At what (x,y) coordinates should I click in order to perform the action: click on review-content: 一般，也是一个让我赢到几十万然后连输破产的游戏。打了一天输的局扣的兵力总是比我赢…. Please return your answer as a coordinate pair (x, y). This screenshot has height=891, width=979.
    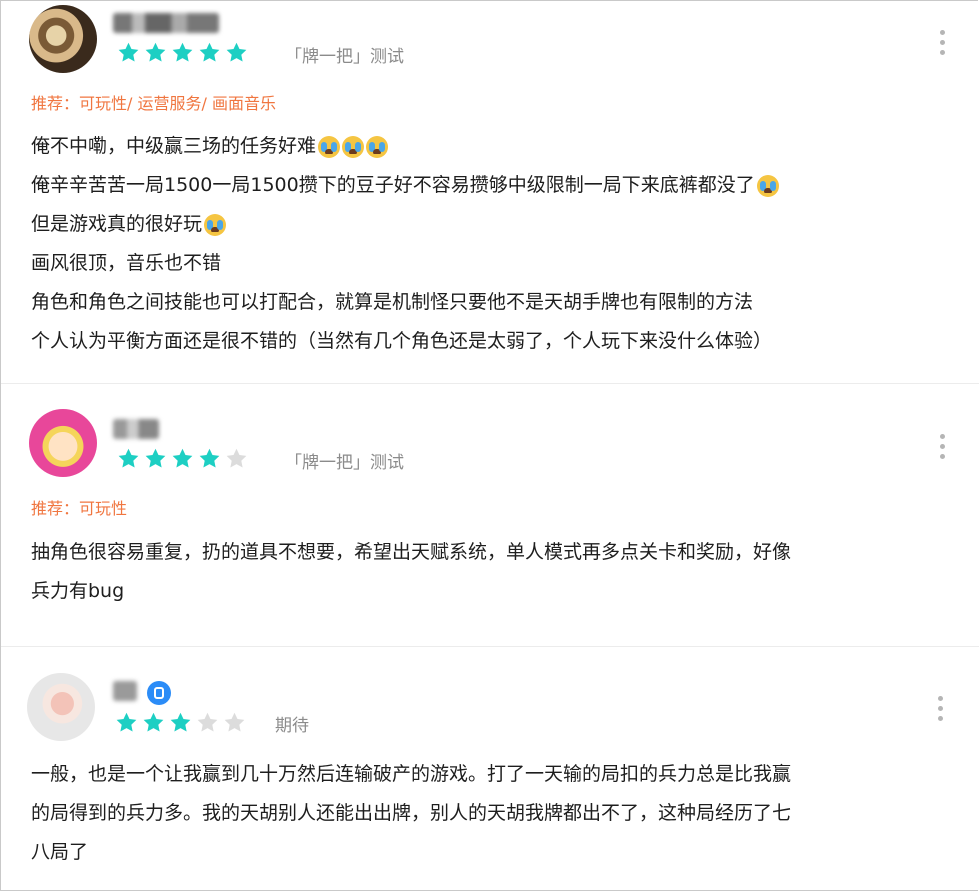
    Looking at the image, I should click on (411, 813).